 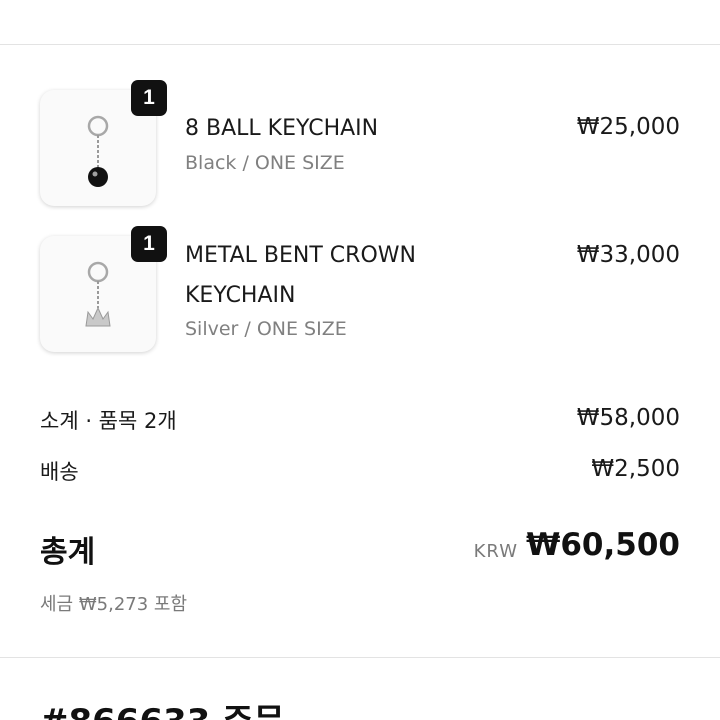 What do you see at coordinates (360, 44) in the screenshot?
I see `top-divider` at bounding box center [360, 44].